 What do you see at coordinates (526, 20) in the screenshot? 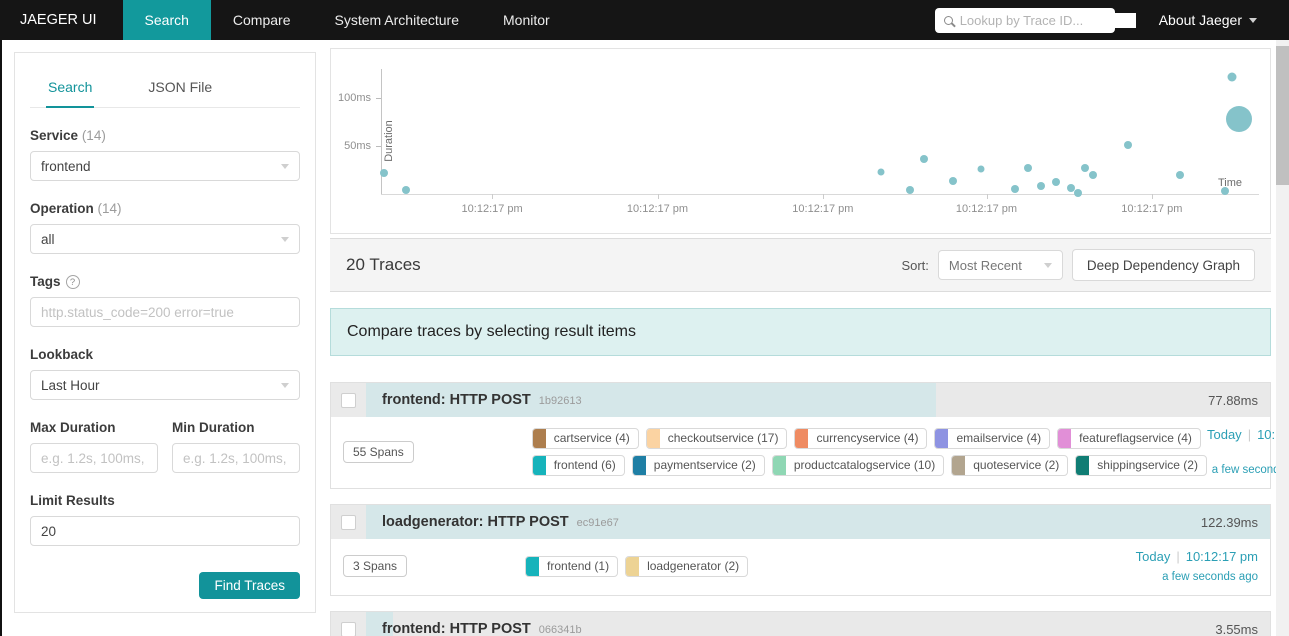
I see `nav-item-monitor: Monitor` at bounding box center [526, 20].